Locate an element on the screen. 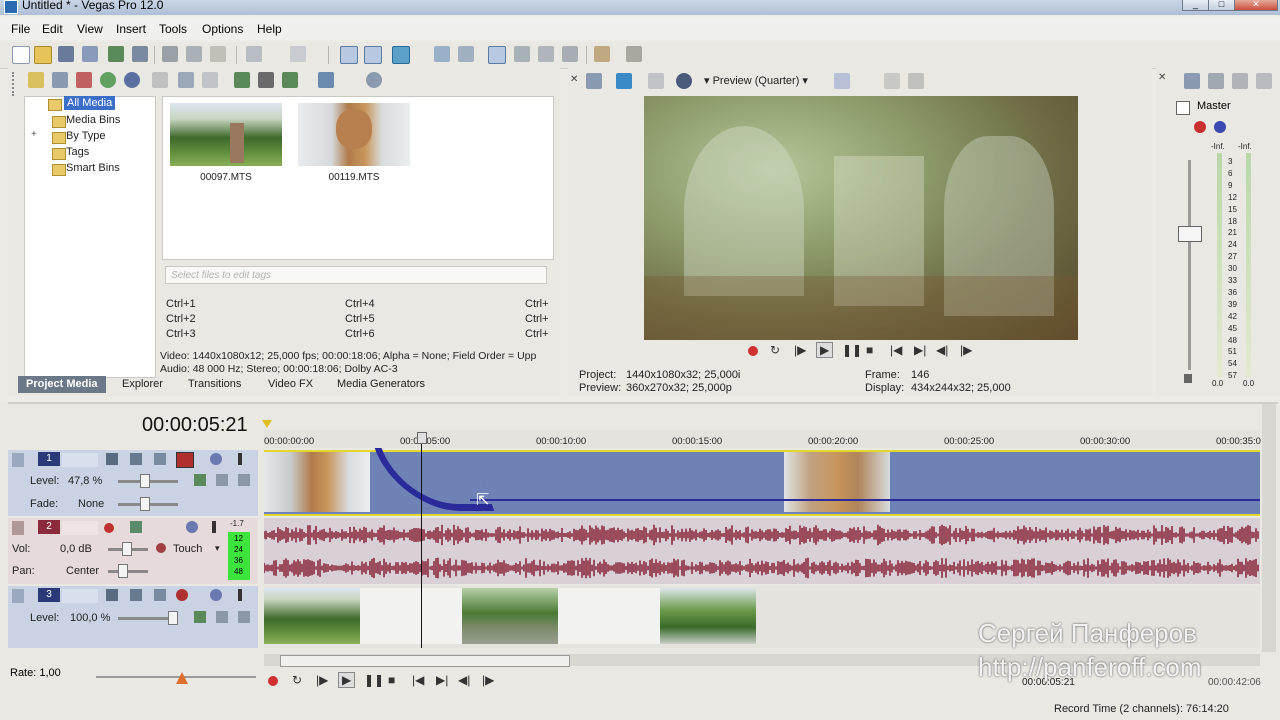 The image size is (1280, 720). go-to-start-icon: |◀ is located at coordinates (896, 350).